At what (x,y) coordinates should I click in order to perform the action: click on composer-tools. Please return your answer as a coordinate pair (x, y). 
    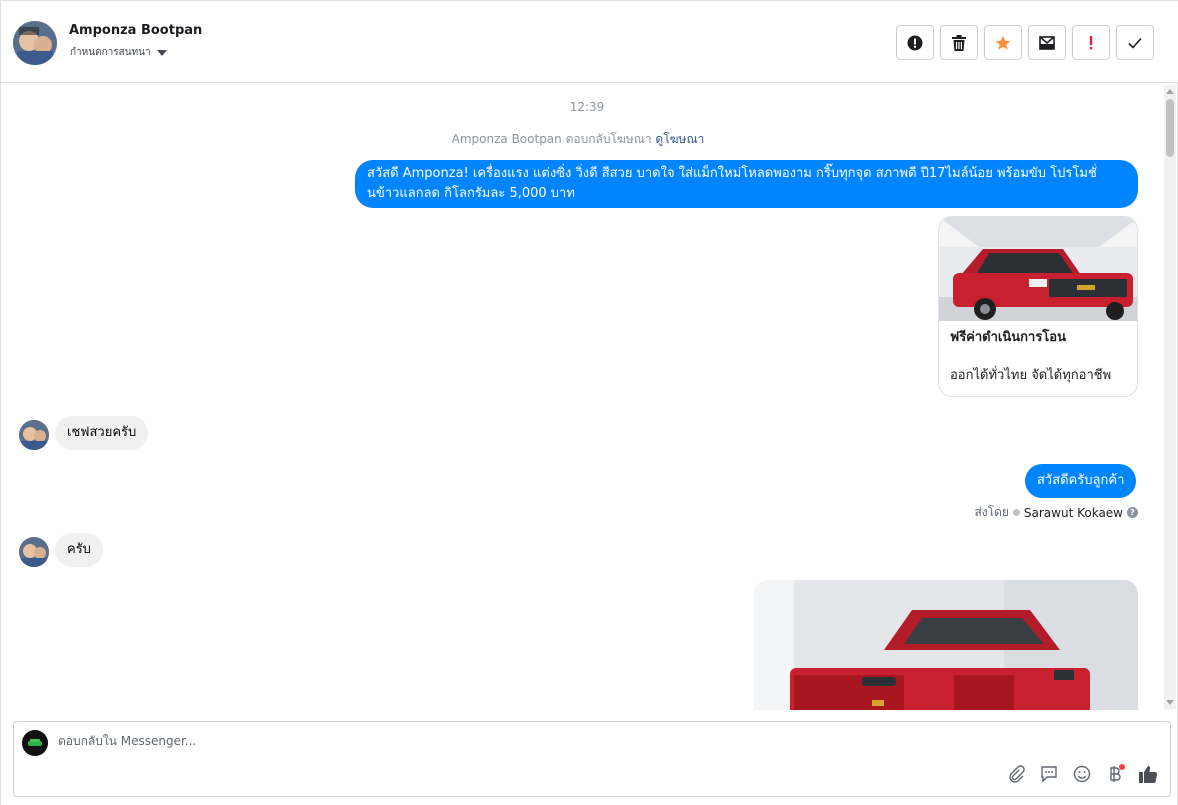
    Looking at the image, I should click on (1082, 774).